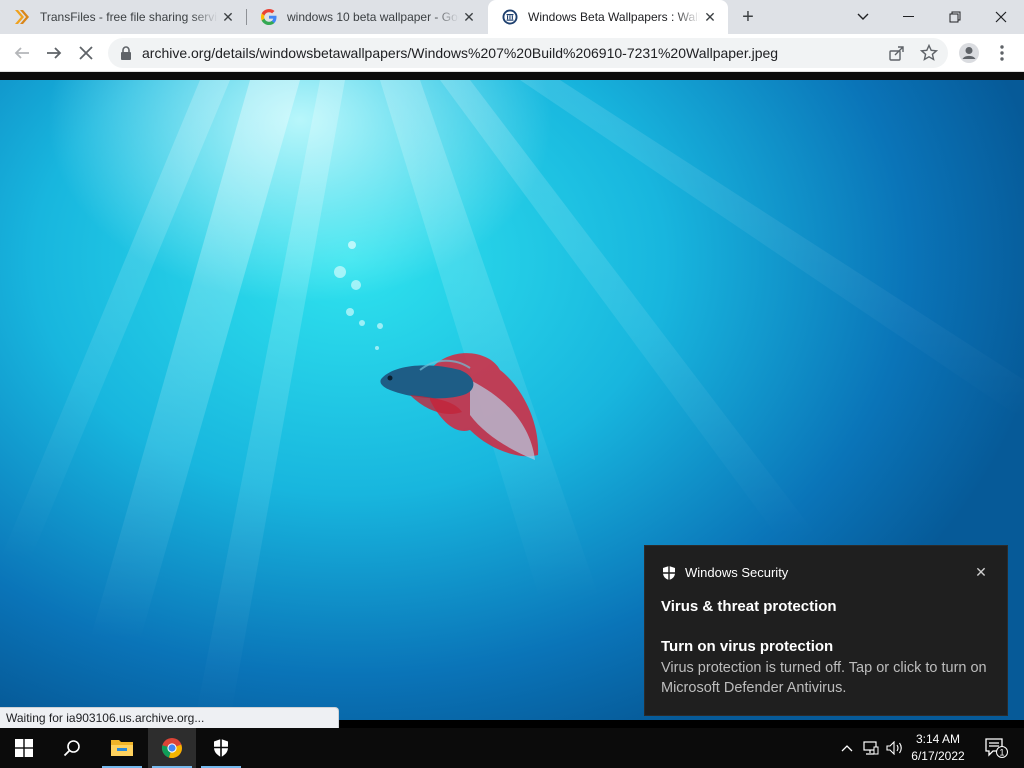 The width and height of the screenshot is (1024, 768). I want to click on transfiles-chevron-icon, so click(22, 17).